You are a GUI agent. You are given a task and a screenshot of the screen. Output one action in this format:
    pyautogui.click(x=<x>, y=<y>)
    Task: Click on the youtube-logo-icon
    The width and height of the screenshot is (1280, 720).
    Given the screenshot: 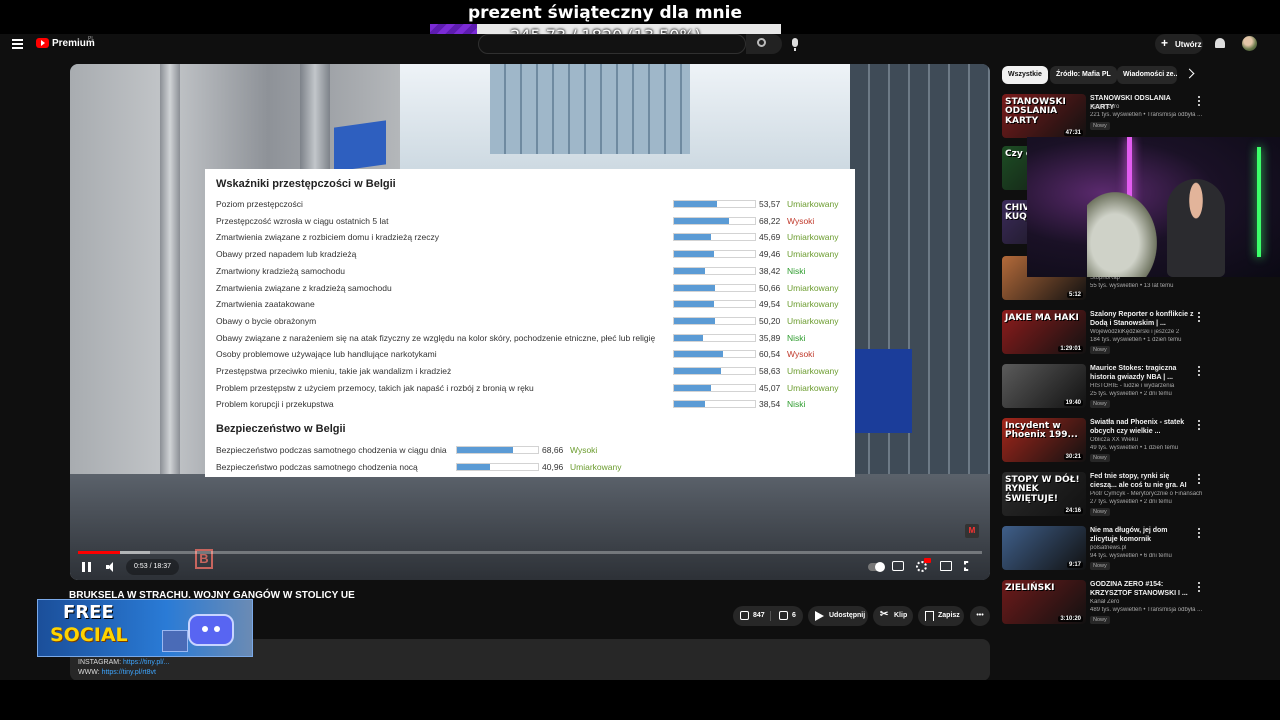 What is the action you would take?
    pyautogui.click(x=42, y=43)
    